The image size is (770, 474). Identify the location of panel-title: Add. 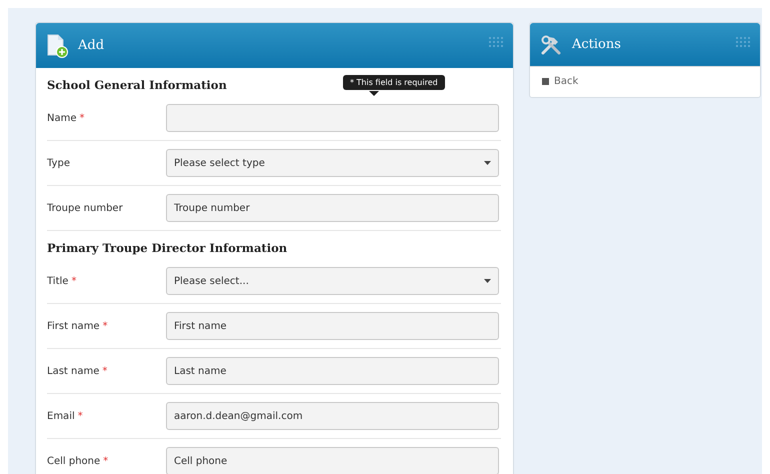
(91, 45).